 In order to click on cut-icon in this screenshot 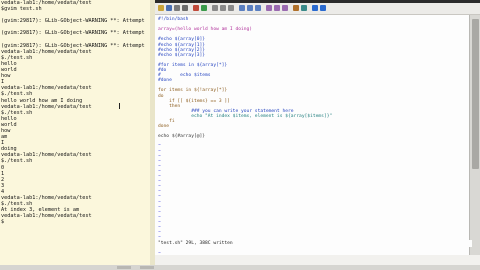, I will do `click(215, 8)`.